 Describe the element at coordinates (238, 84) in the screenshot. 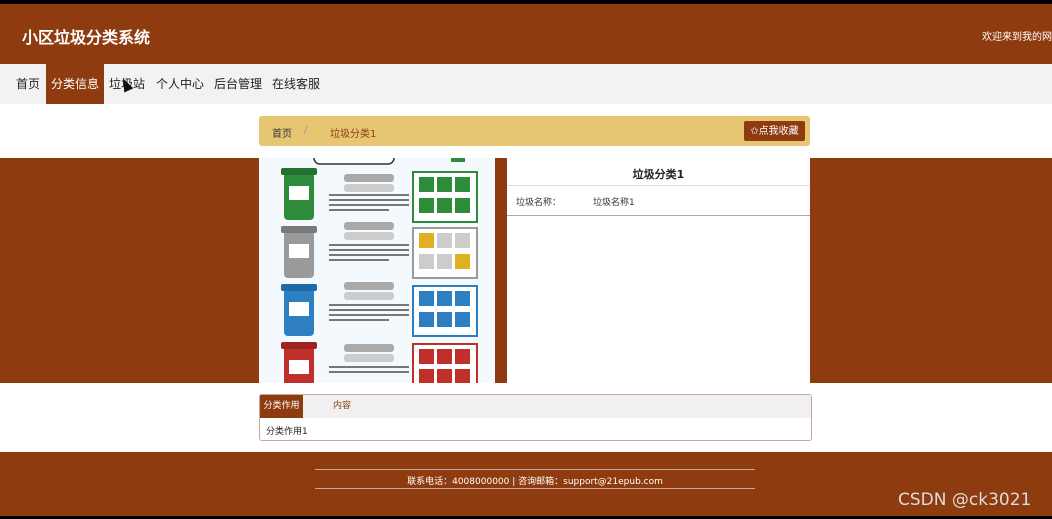

I see `nav-admin: 后台管理` at that location.